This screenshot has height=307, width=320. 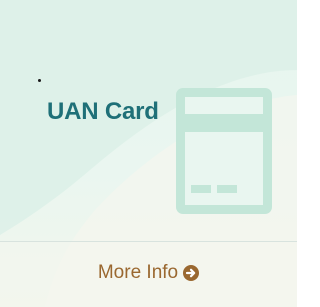 What do you see at coordinates (191, 272) in the screenshot?
I see `circle-arrow-right-icon` at bounding box center [191, 272].